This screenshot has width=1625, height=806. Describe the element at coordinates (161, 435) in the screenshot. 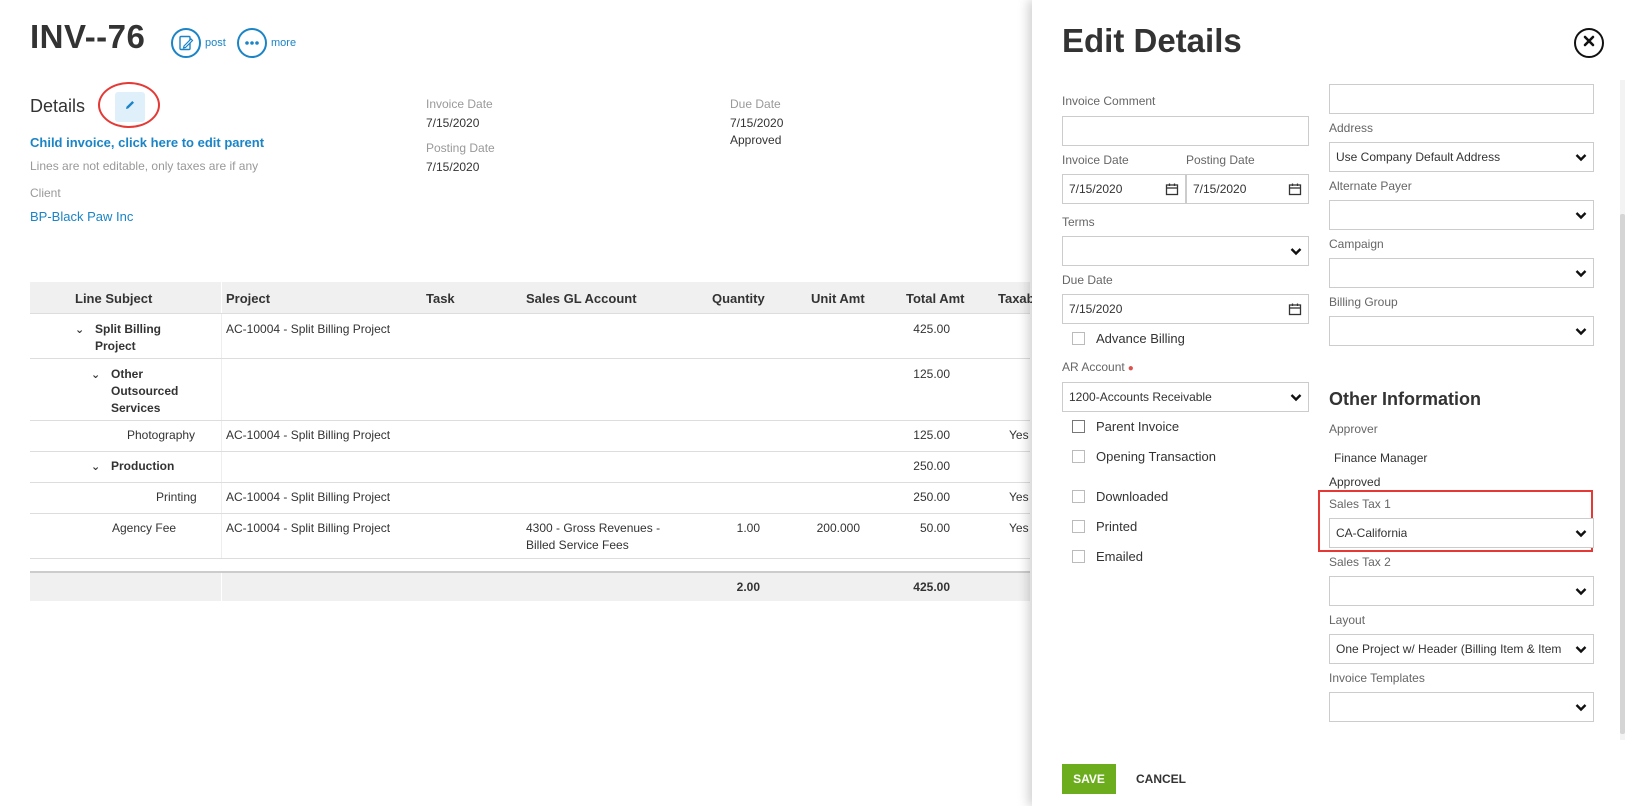

I see `line-subject: Photography` at that location.